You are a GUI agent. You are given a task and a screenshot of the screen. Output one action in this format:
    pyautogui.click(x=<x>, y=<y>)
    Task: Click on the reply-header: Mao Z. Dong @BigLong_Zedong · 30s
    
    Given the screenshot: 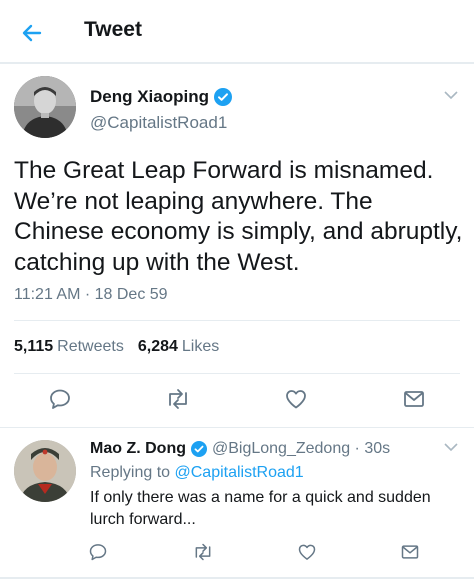 What is the action you would take?
    pyautogui.click(x=240, y=449)
    